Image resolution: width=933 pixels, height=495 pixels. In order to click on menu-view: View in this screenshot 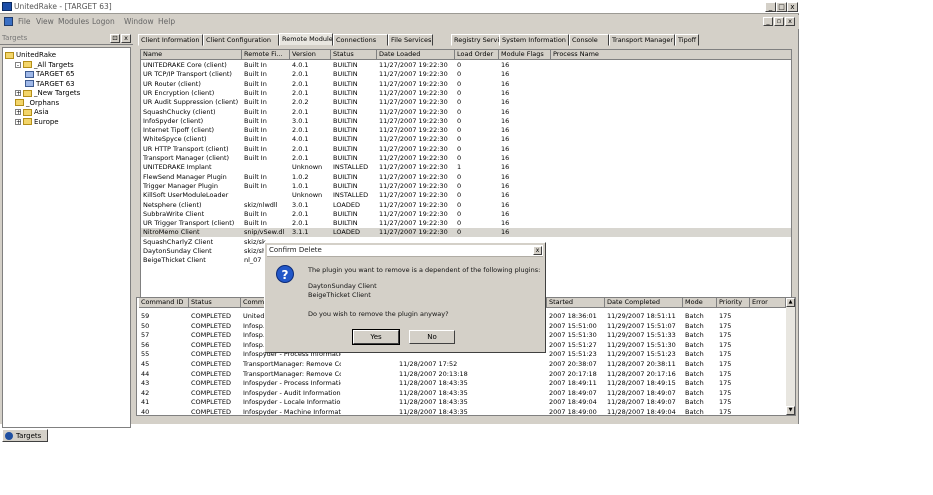, I will do `click(45, 21)`.